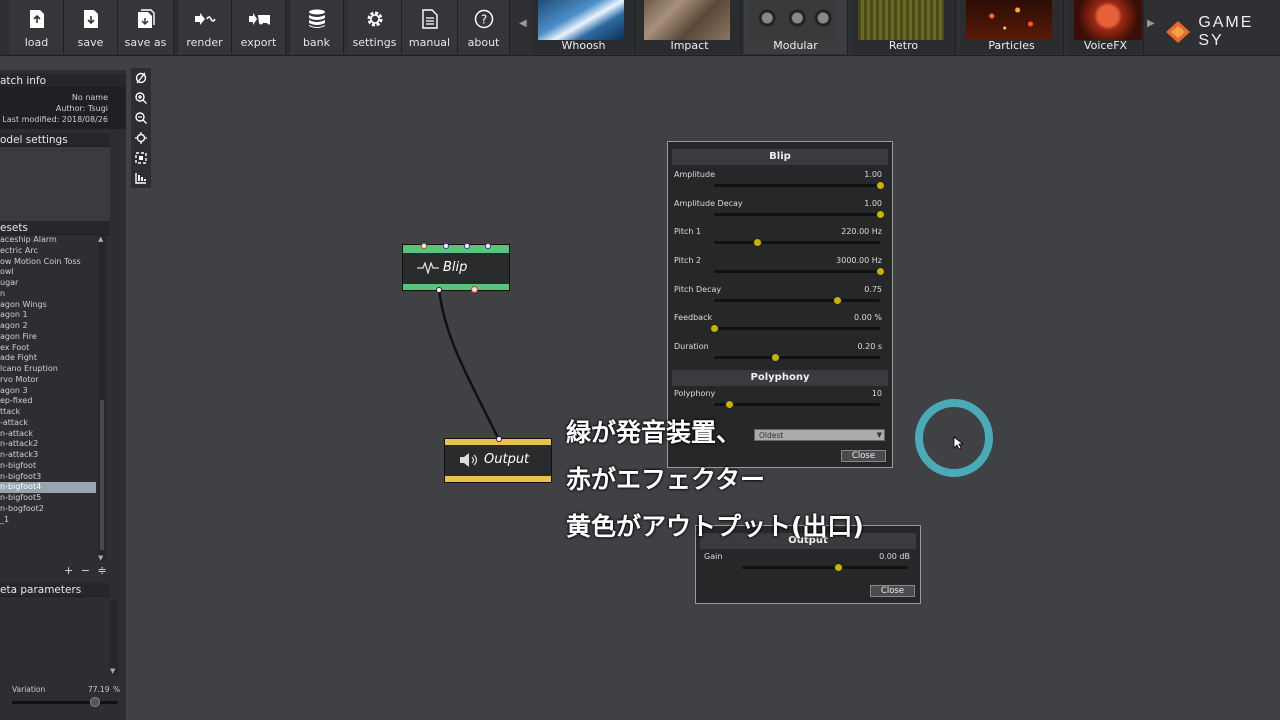 The height and width of the screenshot is (720, 1280). Describe the element at coordinates (825, 567) in the screenshot. I see `gain-slider` at that location.